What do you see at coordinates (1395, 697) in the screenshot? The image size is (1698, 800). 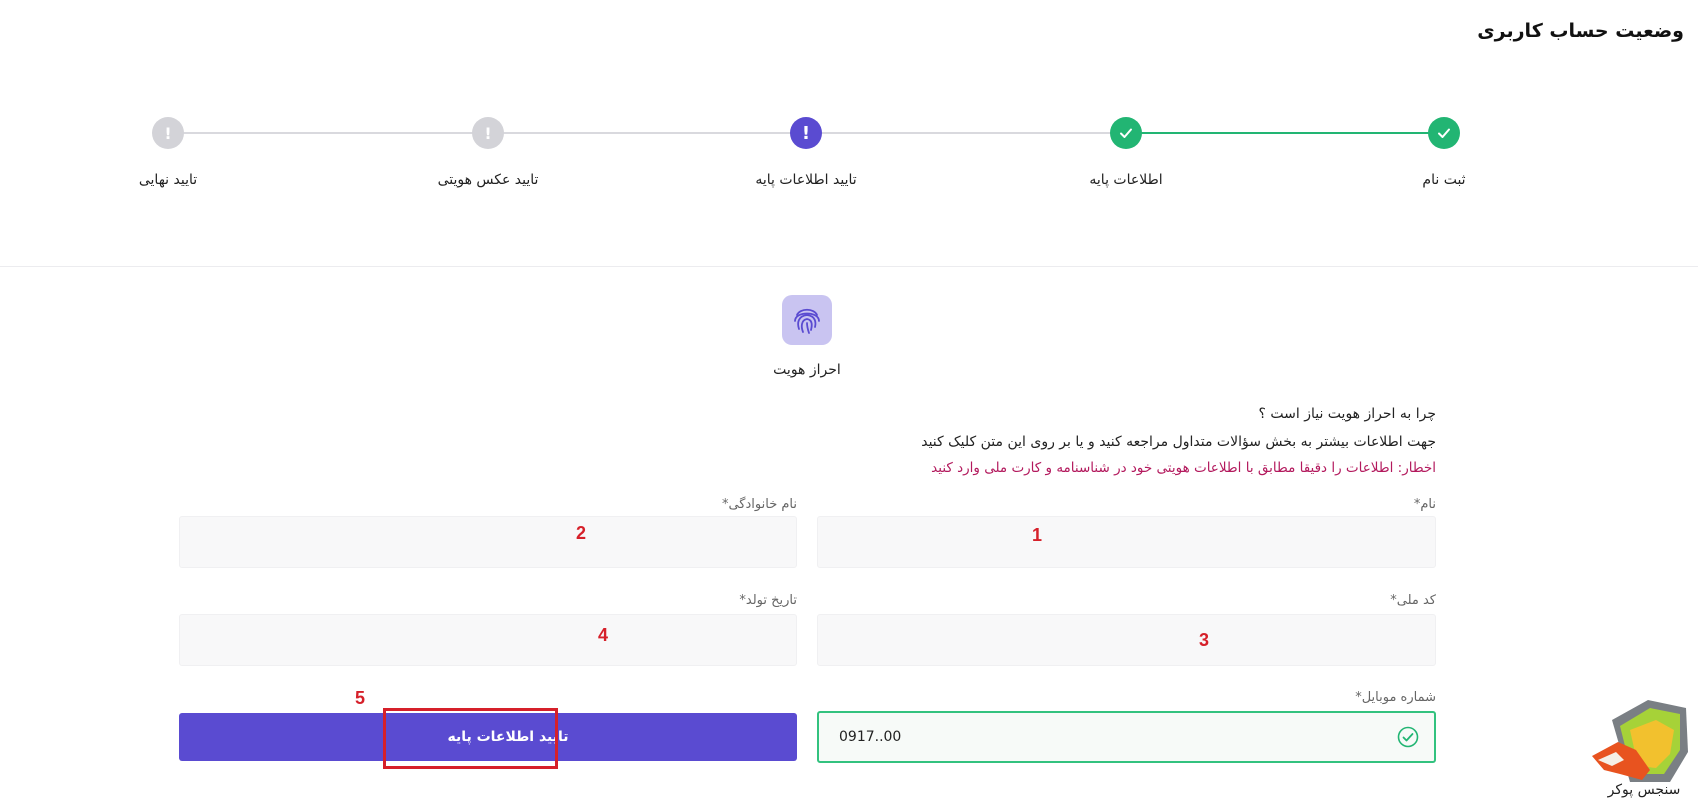 I see `mobile-label: شماره موبایل*` at bounding box center [1395, 697].